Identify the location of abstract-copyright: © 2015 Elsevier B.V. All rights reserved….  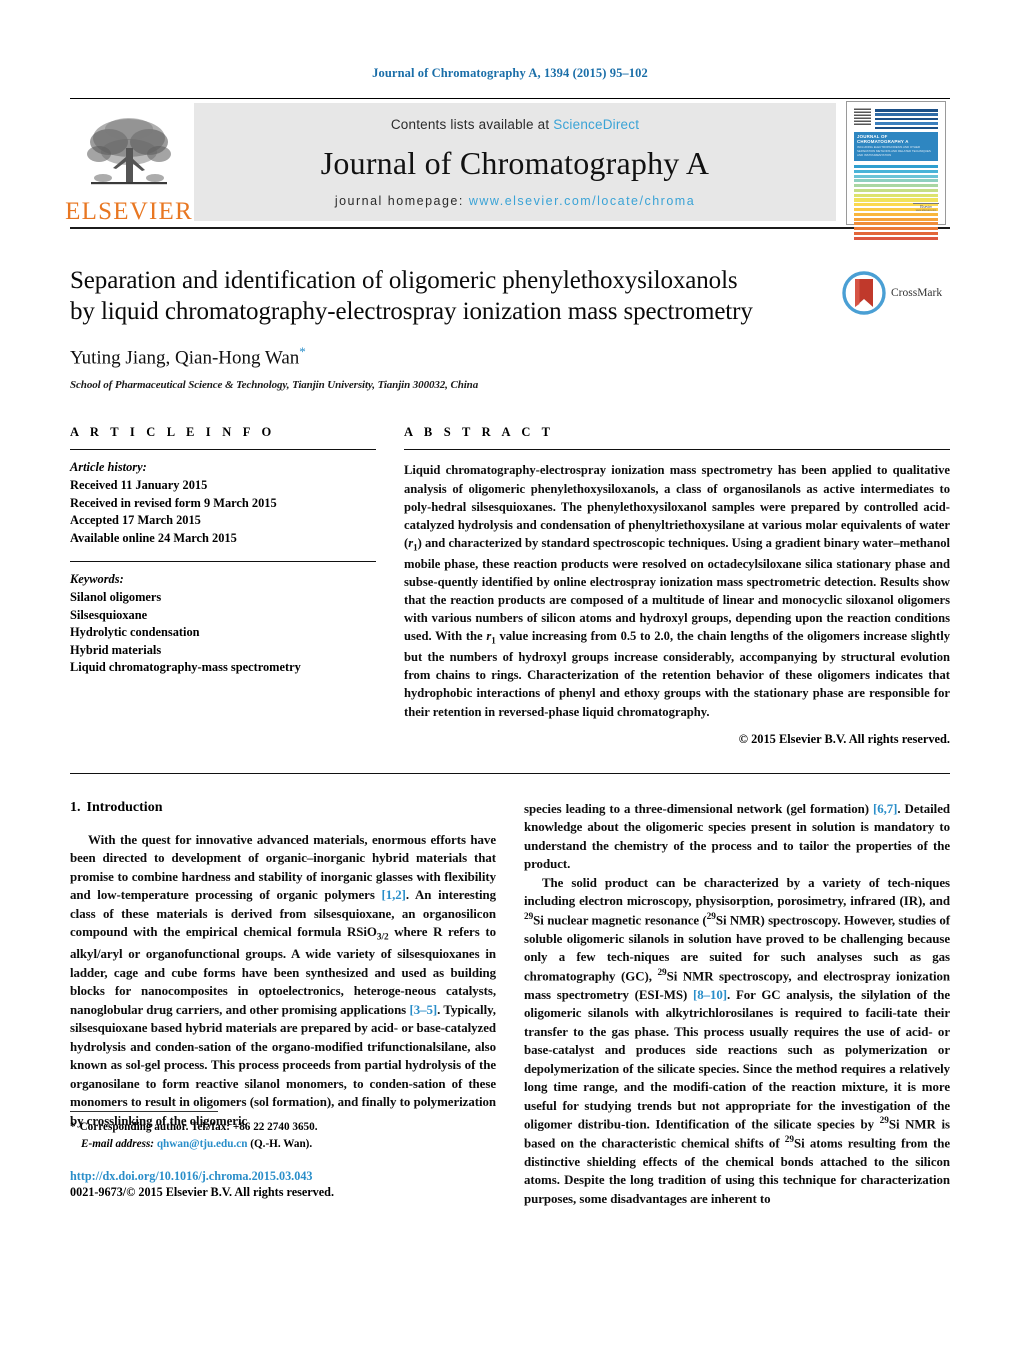
(844, 738).